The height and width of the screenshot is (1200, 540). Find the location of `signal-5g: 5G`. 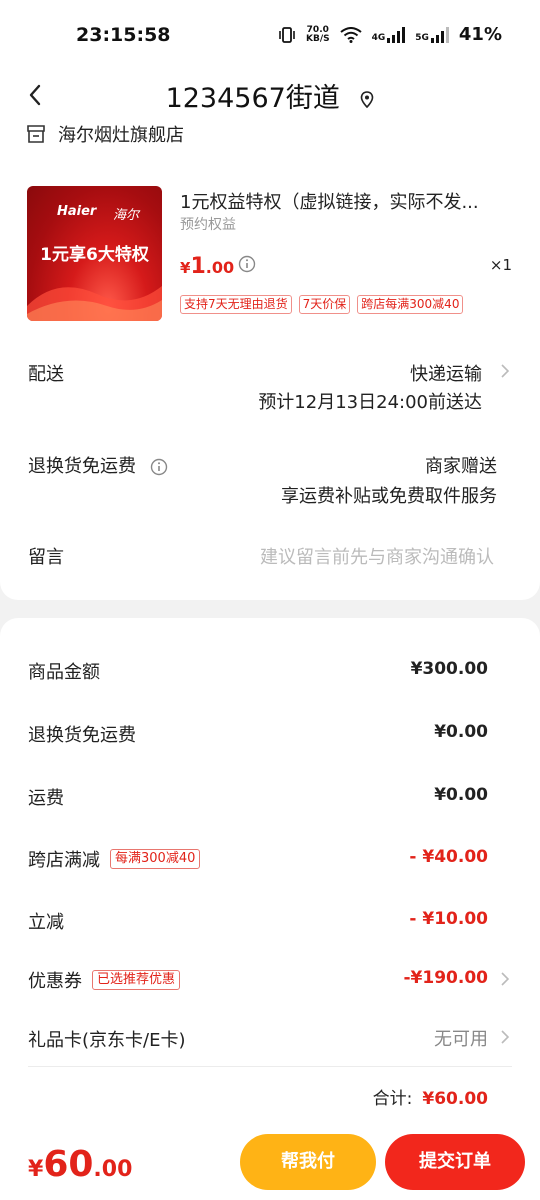

signal-5g: 5G is located at coordinates (432, 34).